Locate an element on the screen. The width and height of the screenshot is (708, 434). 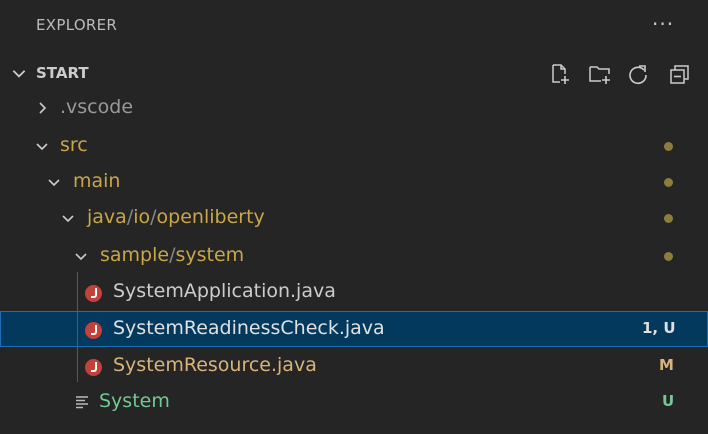
tree-item-file-selected: SystemReadinessCheck.java 1, U is located at coordinates (354, 329).